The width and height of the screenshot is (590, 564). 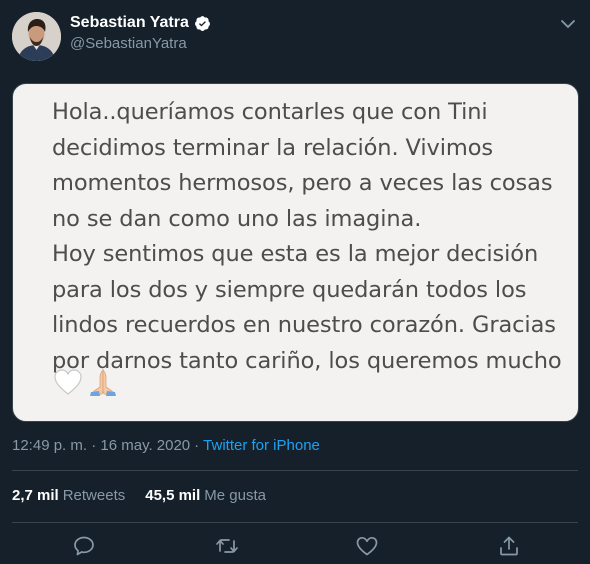 What do you see at coordinates (173, 495) in the screenshot?
I see `likes-count: 45,5 mil` at bounding box center [173, 495].